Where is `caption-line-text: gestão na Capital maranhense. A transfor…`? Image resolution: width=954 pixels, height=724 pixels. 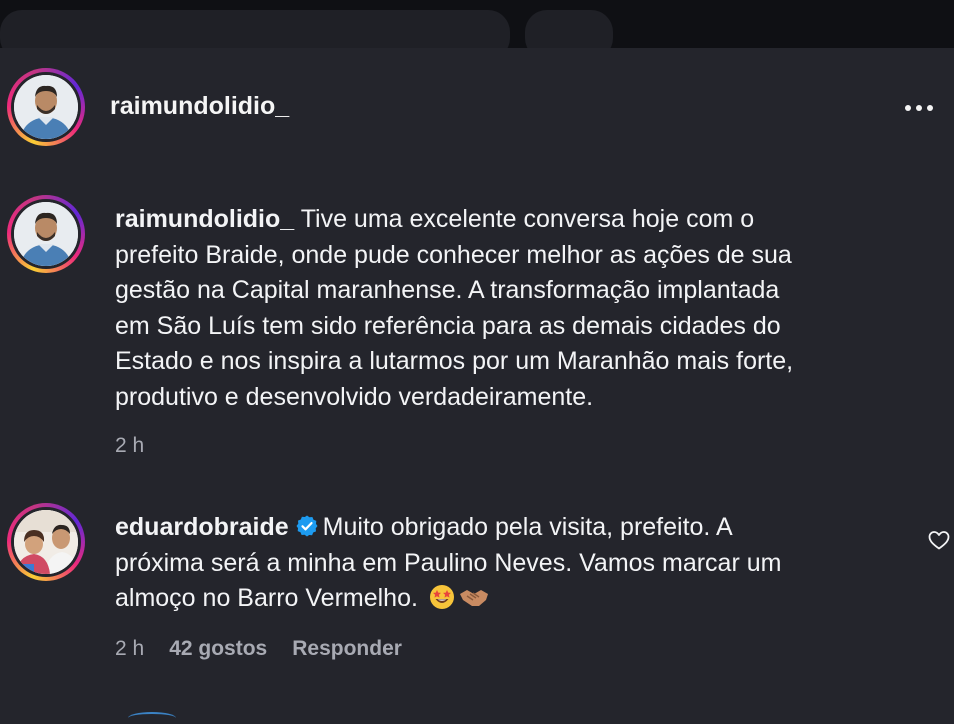 caption-line-text: gestão na Capital maranhense. A transfor… is located at coordinates (447, 290).